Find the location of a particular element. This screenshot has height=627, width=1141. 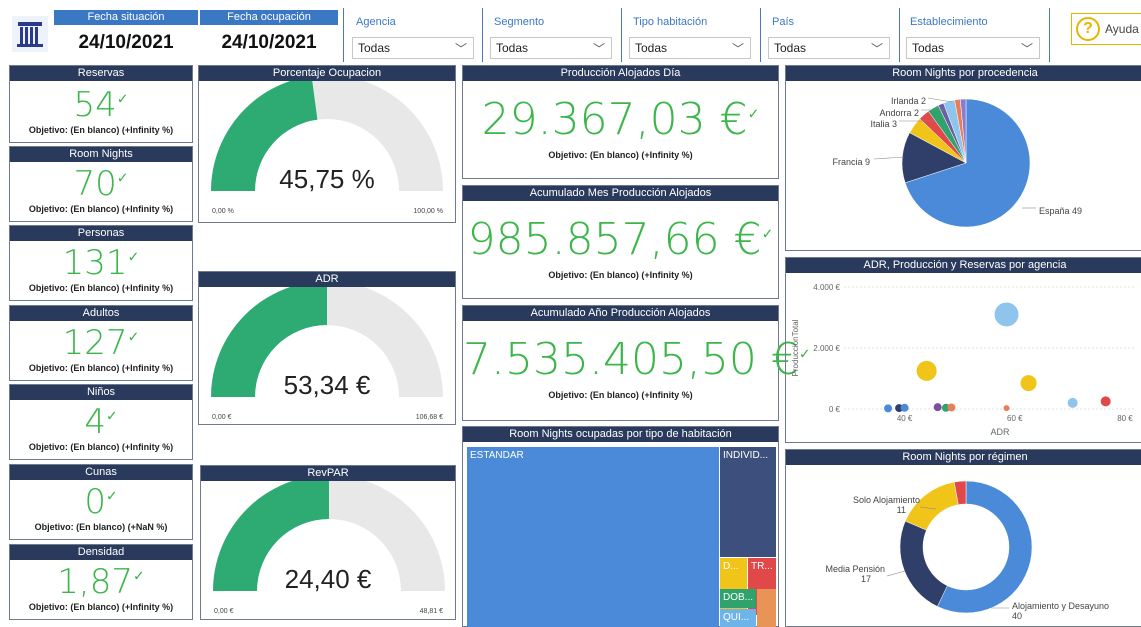

question-icon: ? is located at coordinates (1088, 29).